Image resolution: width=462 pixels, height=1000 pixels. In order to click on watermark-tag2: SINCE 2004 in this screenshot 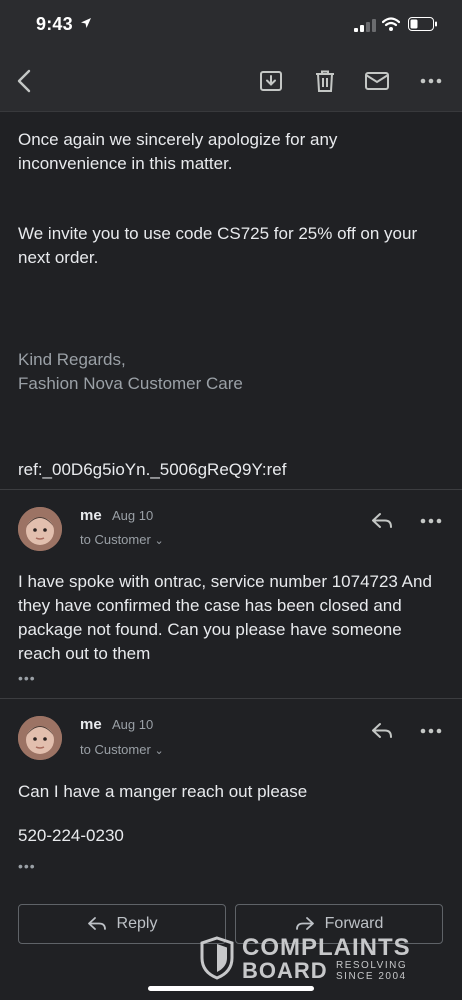, I will do `click(371, 976)`.